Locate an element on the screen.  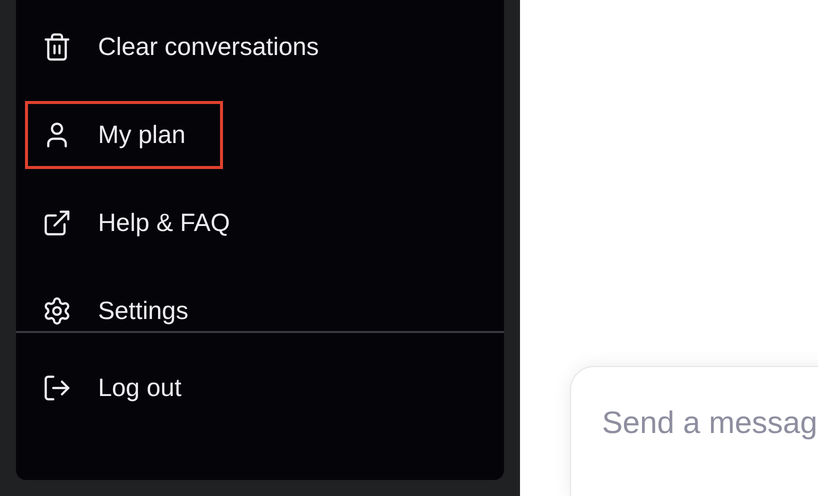
menu-item: Settings is located at coordinates (125, 311).